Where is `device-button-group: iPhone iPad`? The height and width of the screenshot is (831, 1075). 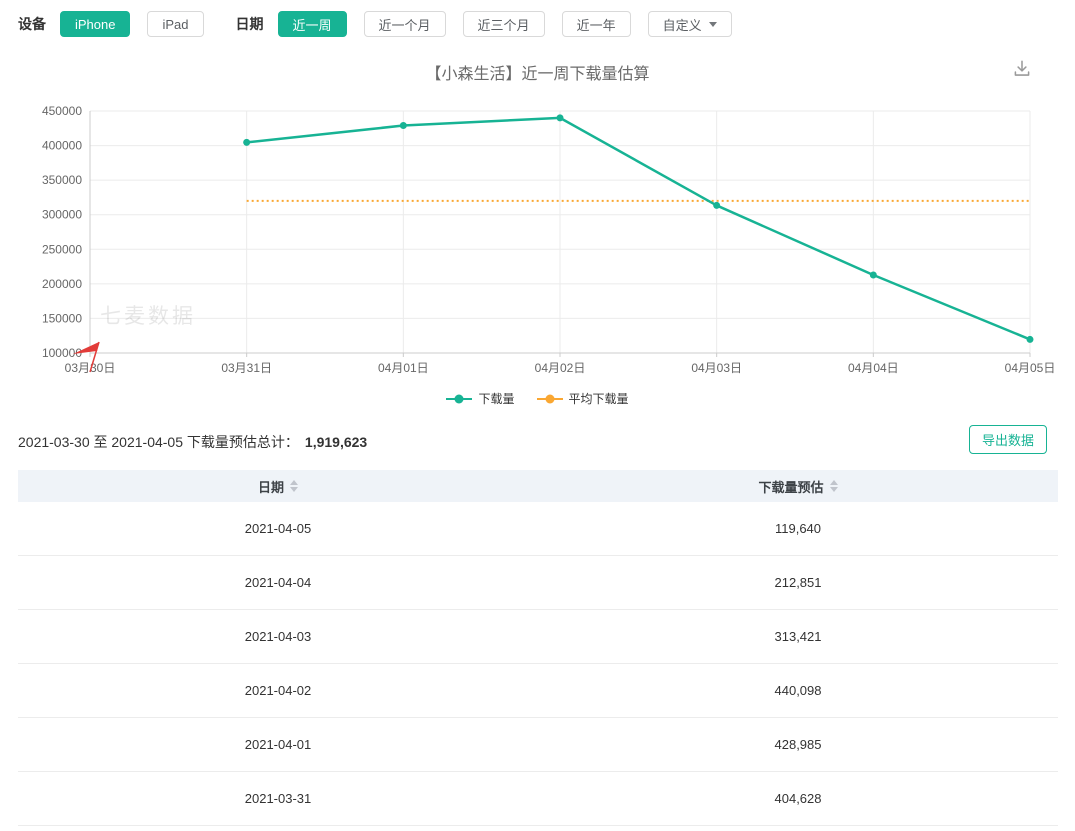 device-button-group: iPhone iPad is located at coordinates (132, 24).